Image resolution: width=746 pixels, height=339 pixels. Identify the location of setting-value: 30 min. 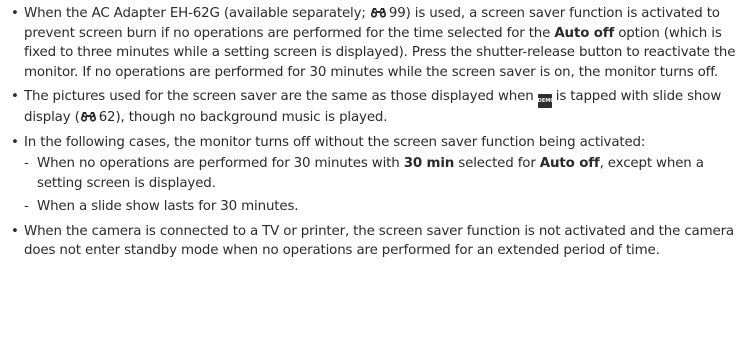
(429, 163).